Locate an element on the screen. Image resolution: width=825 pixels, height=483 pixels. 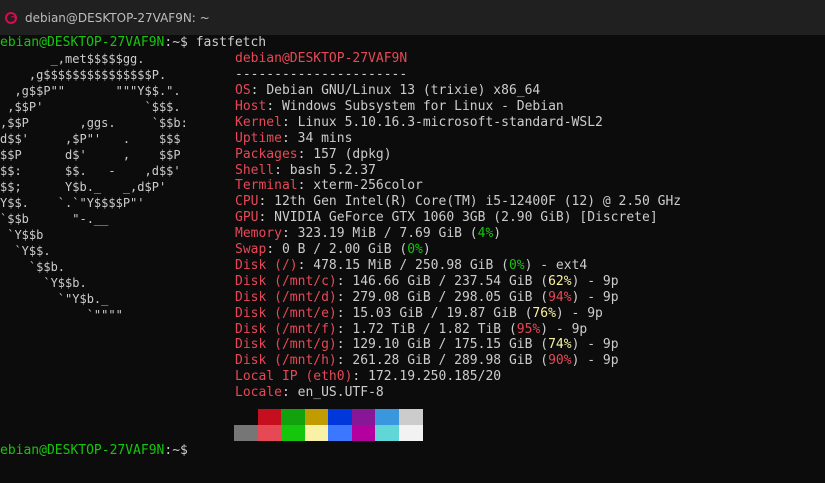
logo-line: ,$$P ,ggs. `$$b: is located at coordinates (94, 123).